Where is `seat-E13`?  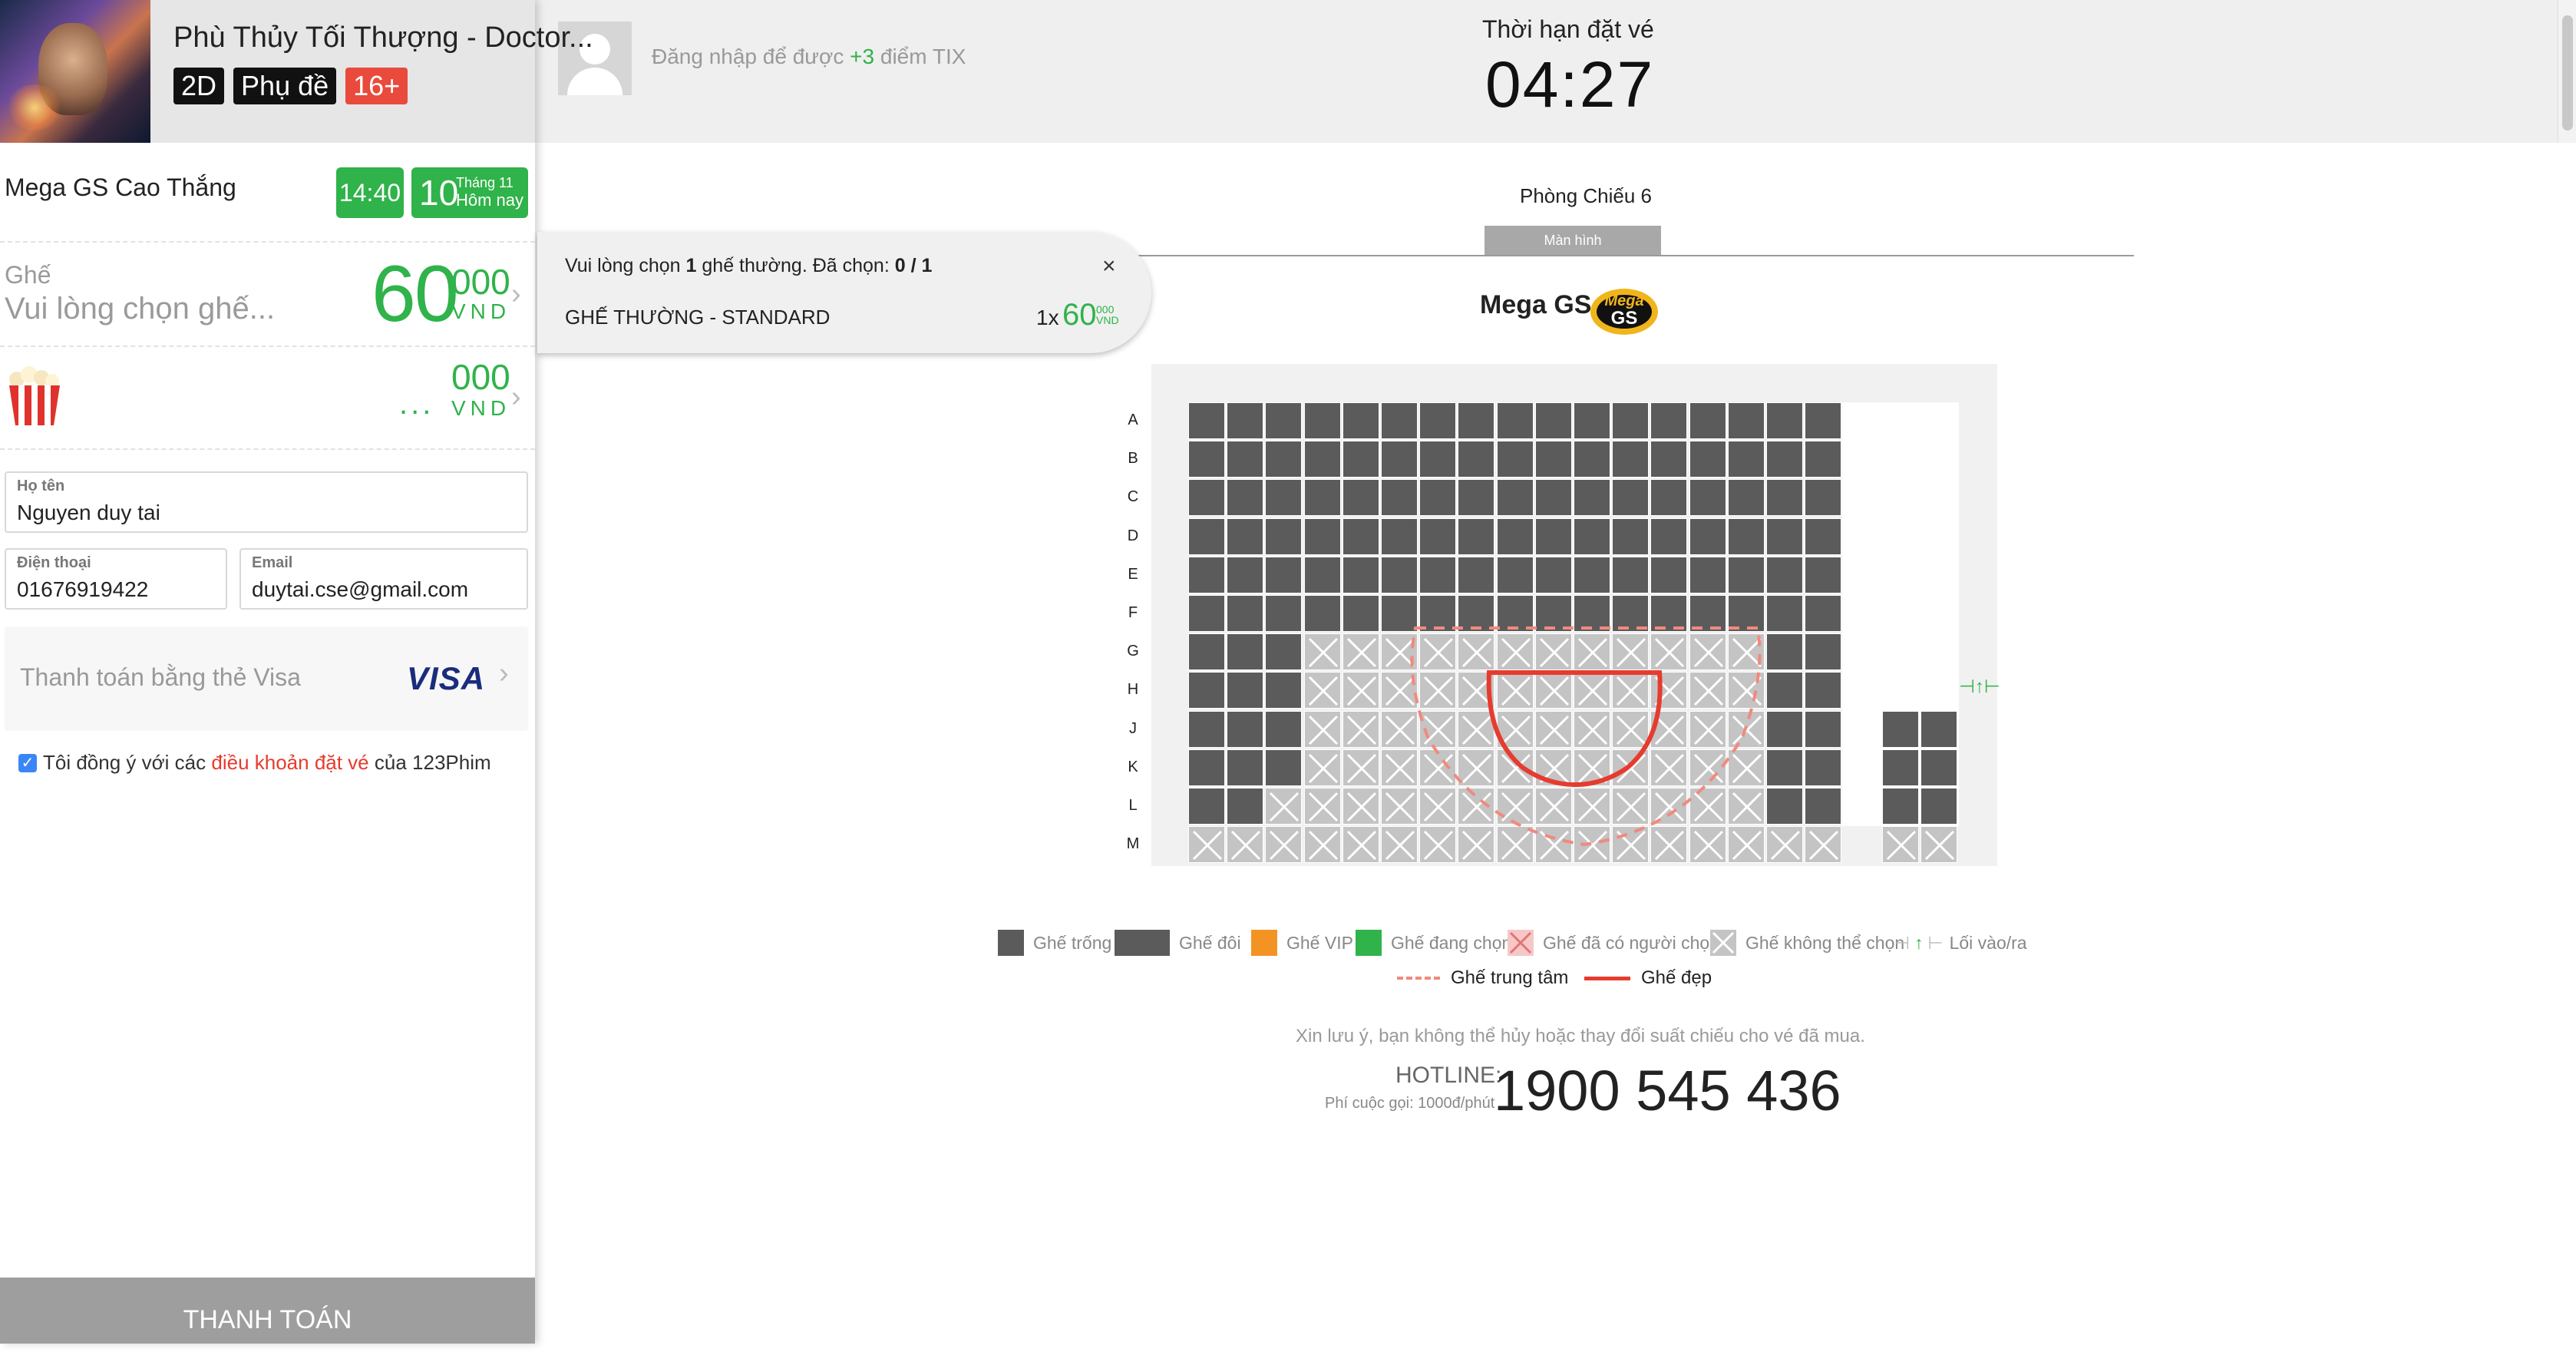 seat-E13 is located at coordinates (1669, 574).